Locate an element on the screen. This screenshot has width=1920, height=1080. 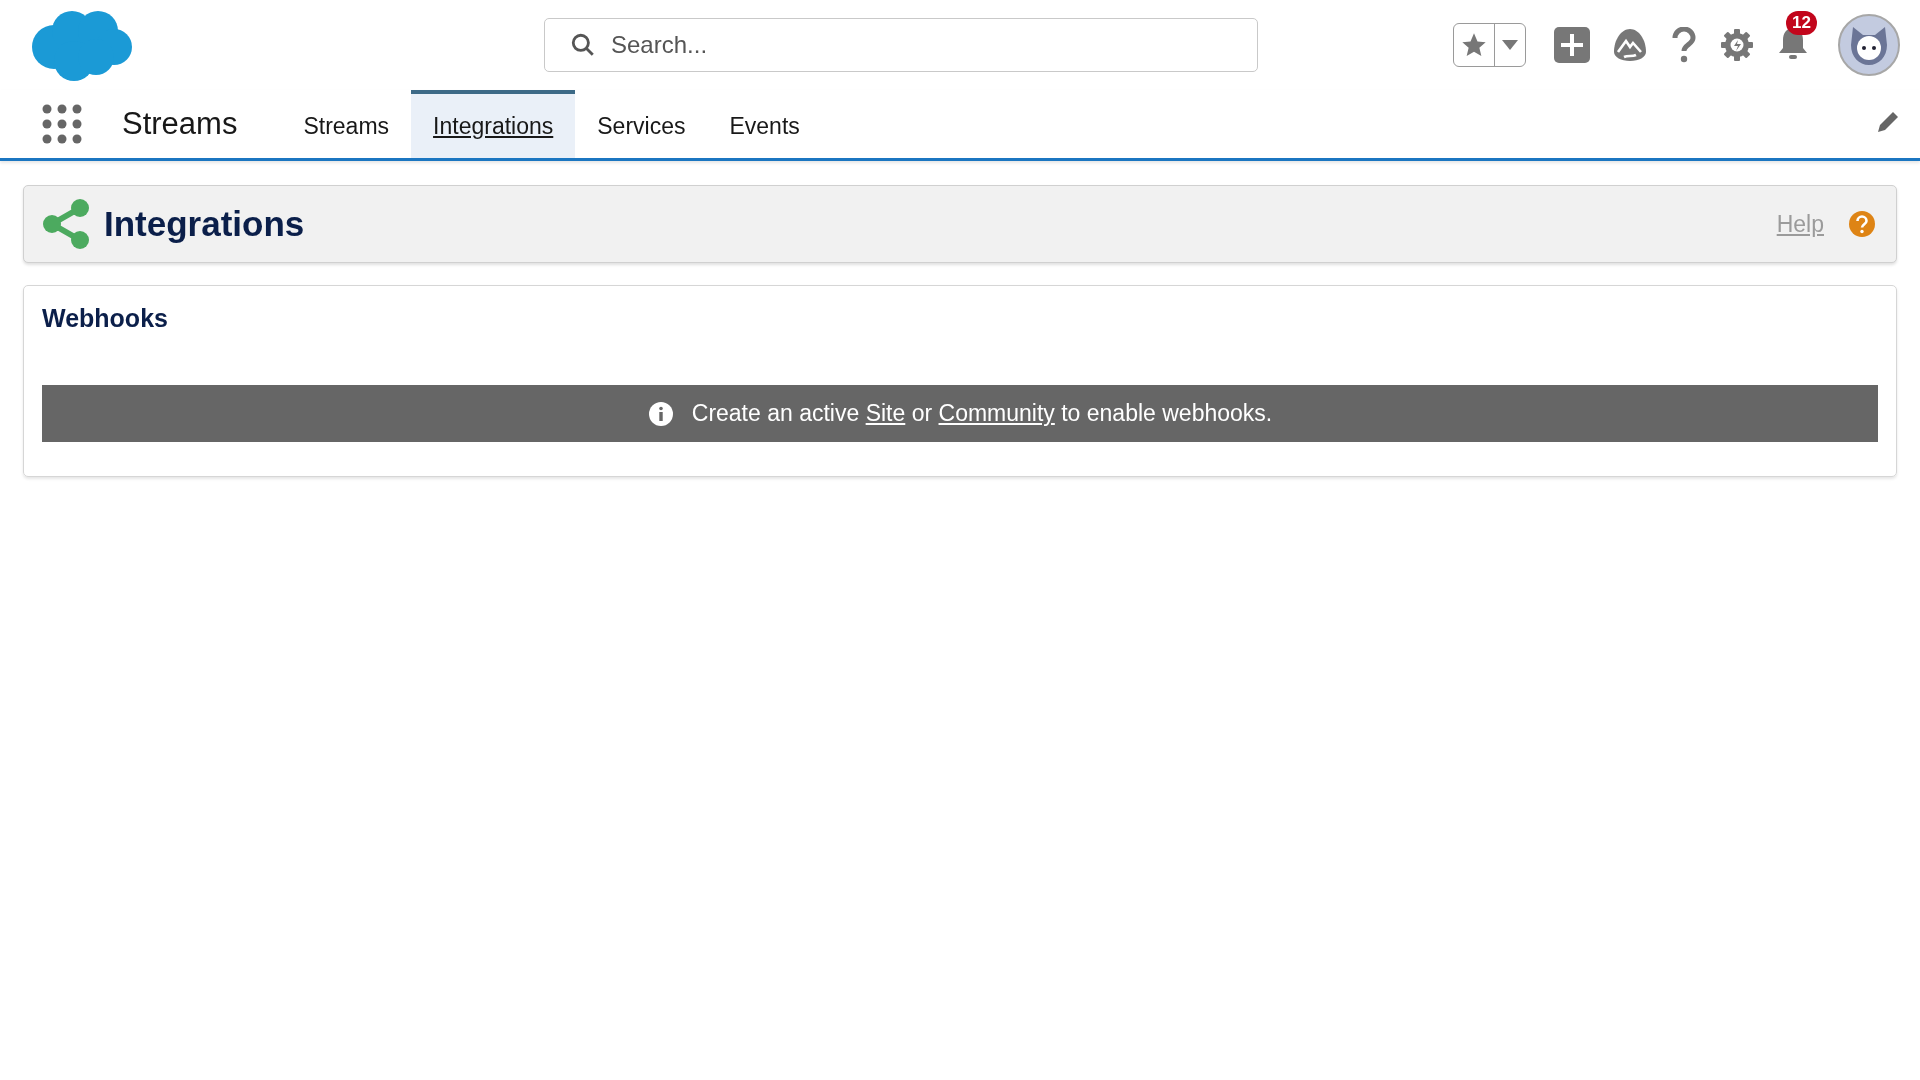
mountain-icon is located at coordinates (1630, 45).